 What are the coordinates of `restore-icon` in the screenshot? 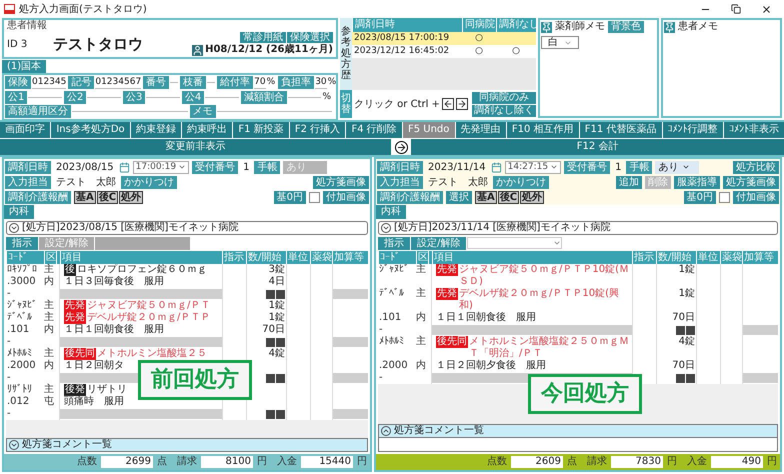 It's located at (736, 9).